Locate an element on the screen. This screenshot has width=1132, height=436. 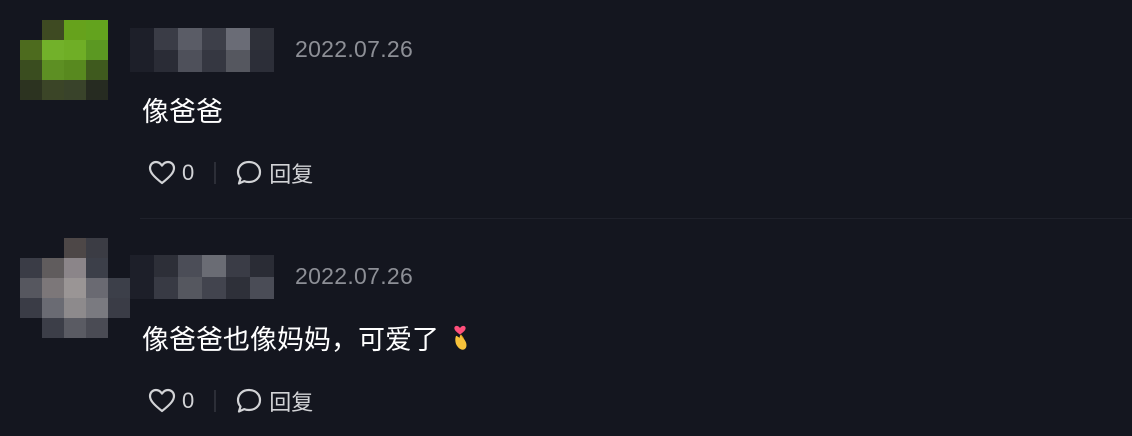
comment-text-row: 像爸爸也像妈妈，可爱了 is located at coordinates (306, 339).